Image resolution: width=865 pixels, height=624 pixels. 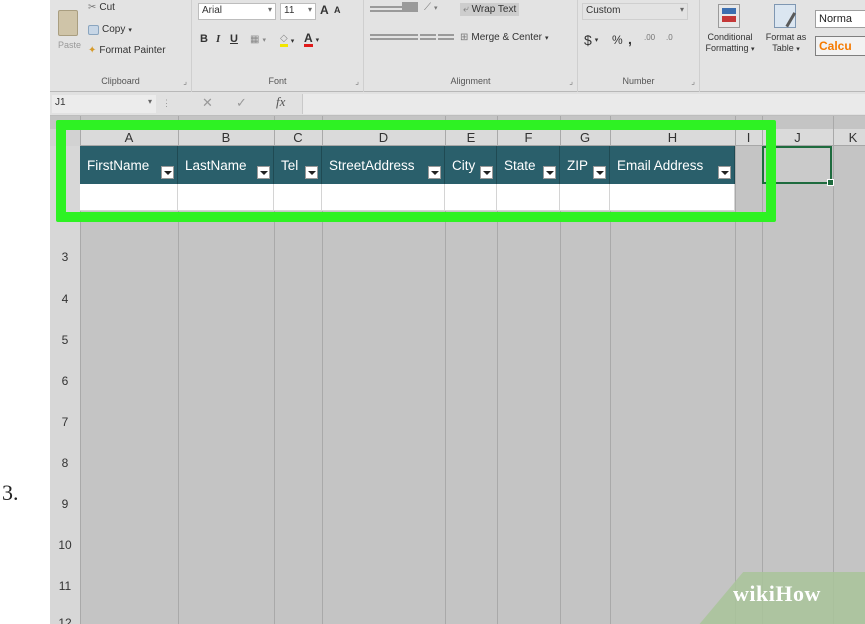 I want to click on fill-color-button: ◇ ▾, so click(x=287, y=40).